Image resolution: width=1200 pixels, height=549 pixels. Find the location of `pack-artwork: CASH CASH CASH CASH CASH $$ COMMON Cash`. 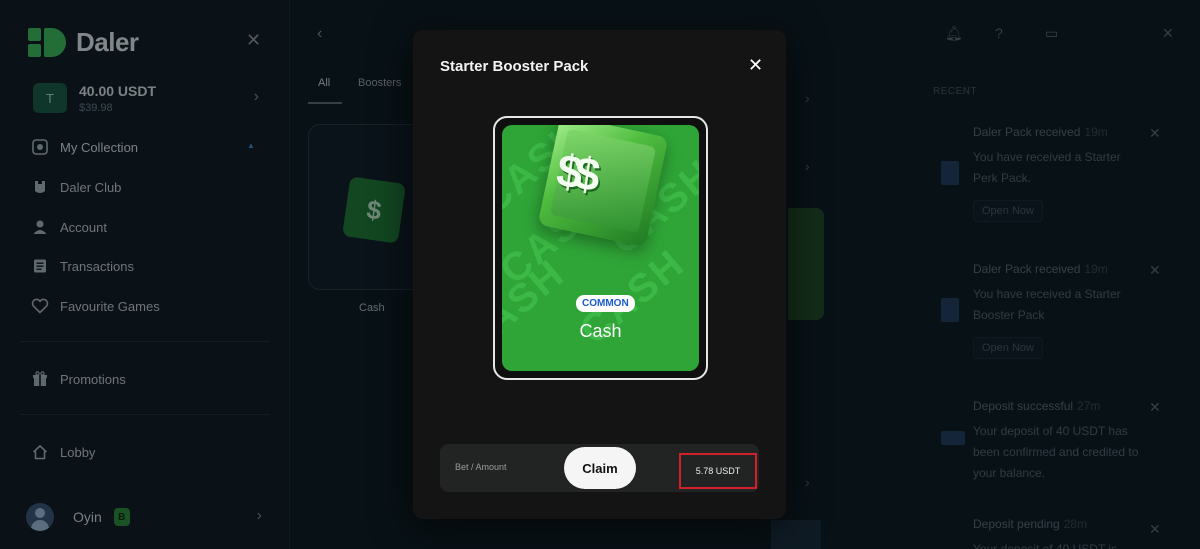

pack-artwork: CASH CASH CASH CASH CASH $$ COMMON Cash is located at coordinates (600, 248).